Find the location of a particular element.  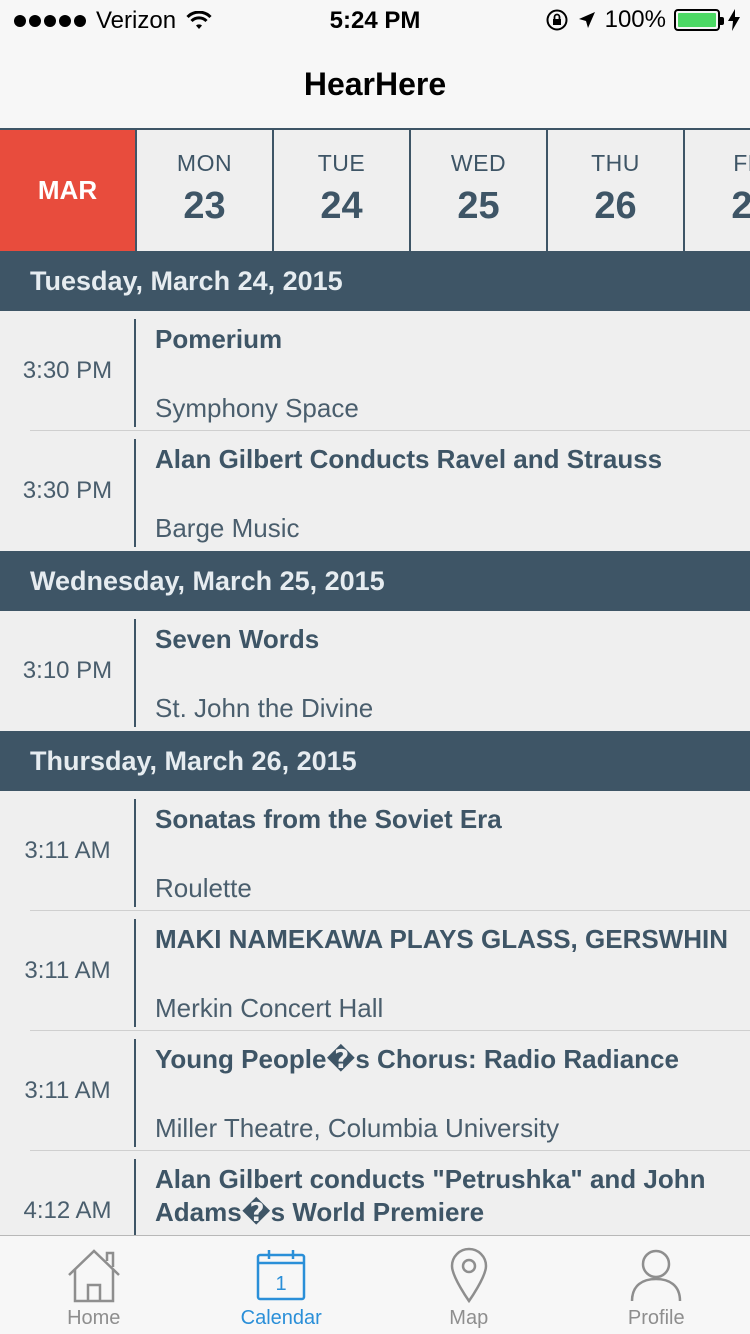

calendar-icon: 1 is located at coordinates (281, 1275).